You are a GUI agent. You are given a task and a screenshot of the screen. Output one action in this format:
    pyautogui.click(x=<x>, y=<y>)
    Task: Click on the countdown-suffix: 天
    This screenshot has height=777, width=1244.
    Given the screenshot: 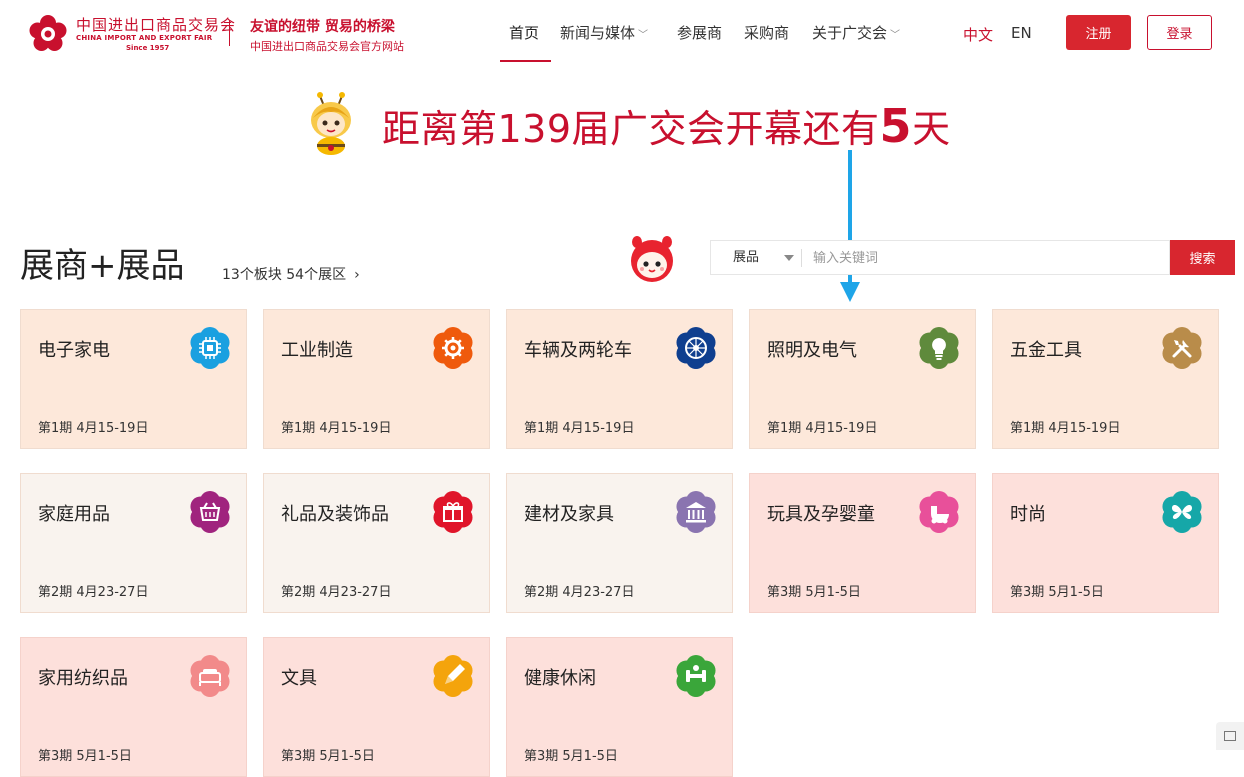 What is the action you would take?
    pyautogui.click(x=931, y=129)
    